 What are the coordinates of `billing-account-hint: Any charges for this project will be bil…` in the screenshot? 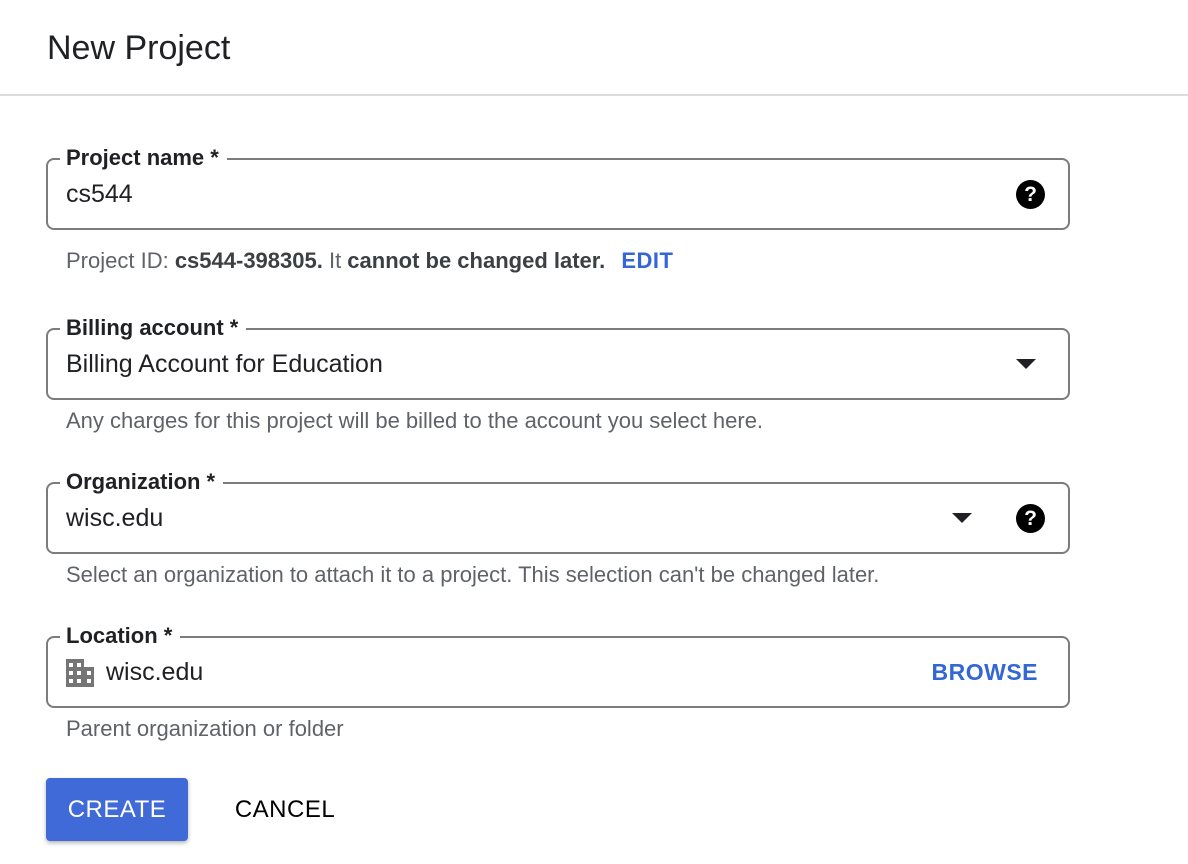 It's located at (415, 420).